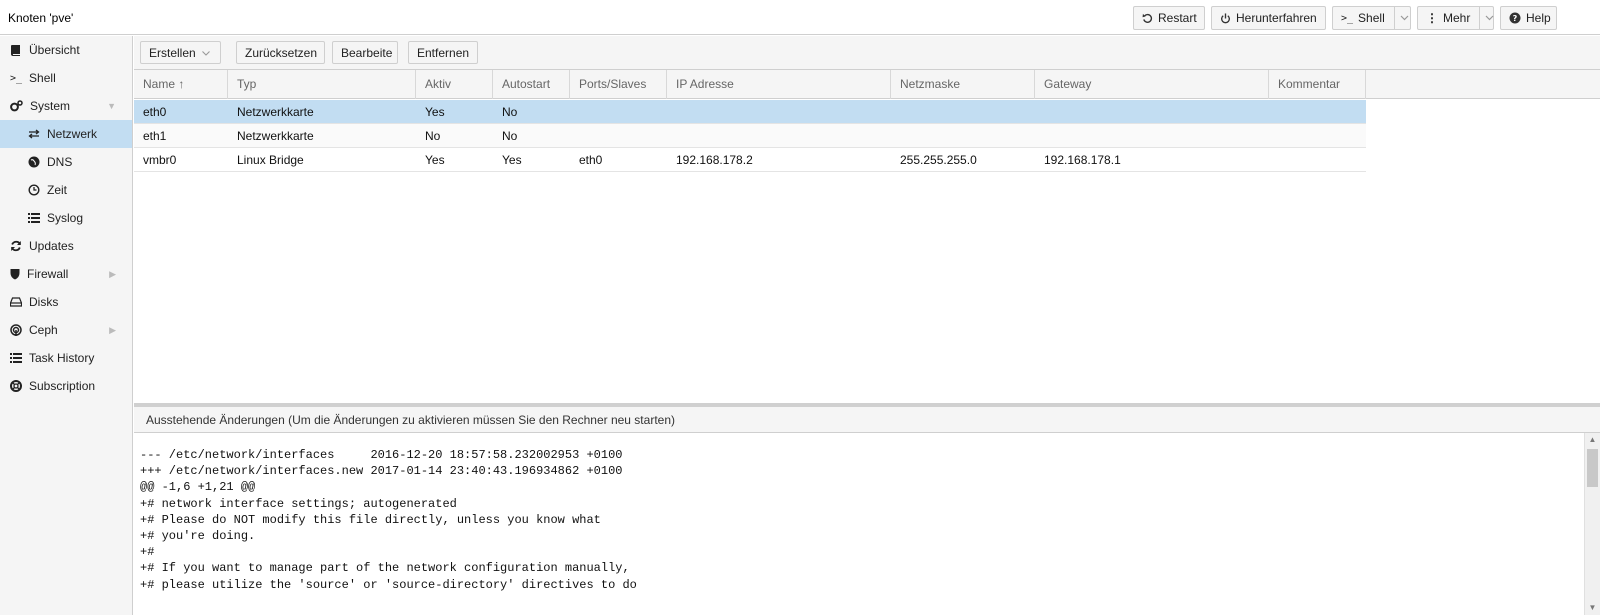  What do you see at coordinates (66, 386) in the screenshot?
I see `sidebar-item-subscription: Subscription` at bounding box center [66, 386].